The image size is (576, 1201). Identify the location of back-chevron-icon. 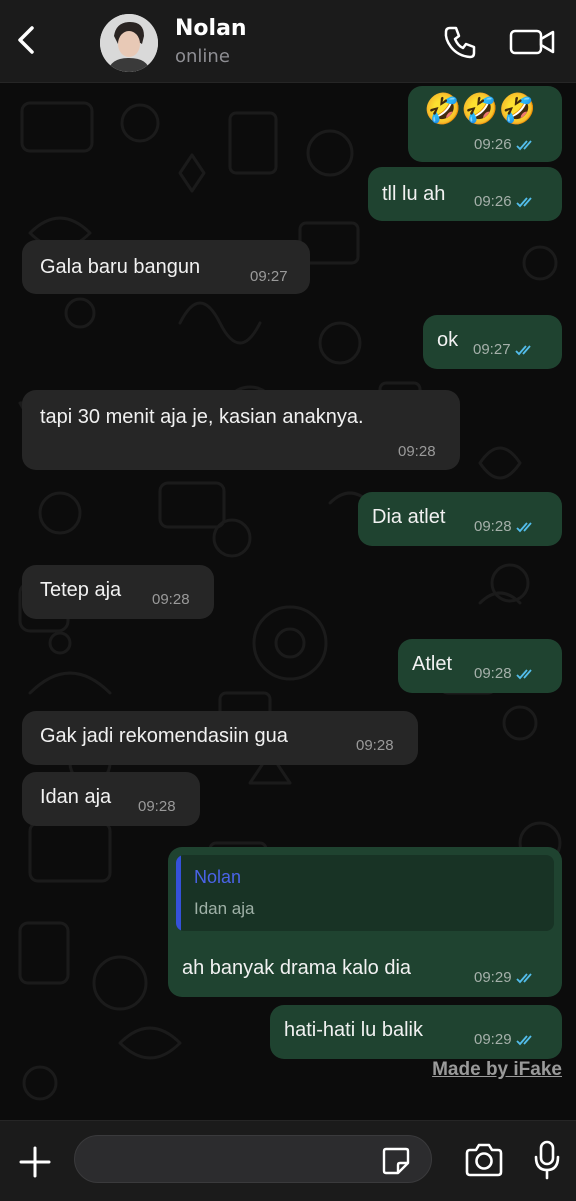
(26, 40).